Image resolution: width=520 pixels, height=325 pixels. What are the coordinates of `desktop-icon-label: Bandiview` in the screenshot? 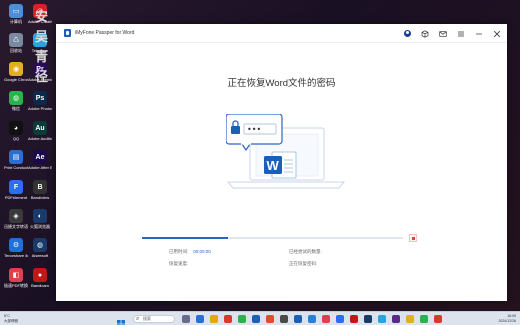 It's located at (40, 197).